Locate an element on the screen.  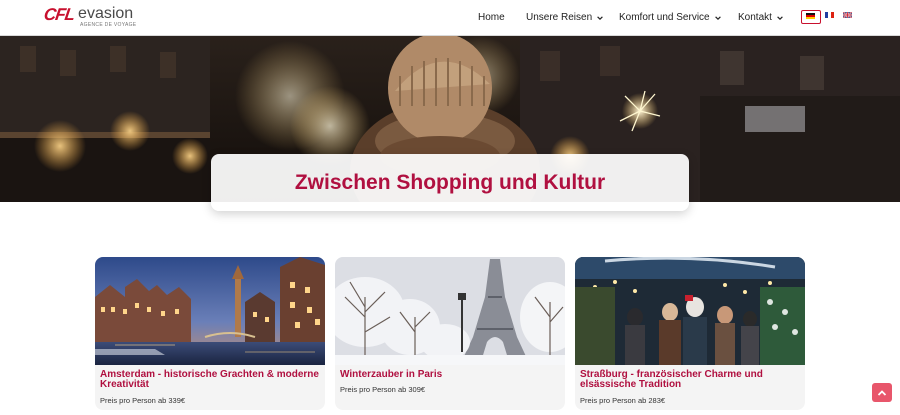
card-price: Preis pro Person ab 339€ is located at coordinates (143, 400).